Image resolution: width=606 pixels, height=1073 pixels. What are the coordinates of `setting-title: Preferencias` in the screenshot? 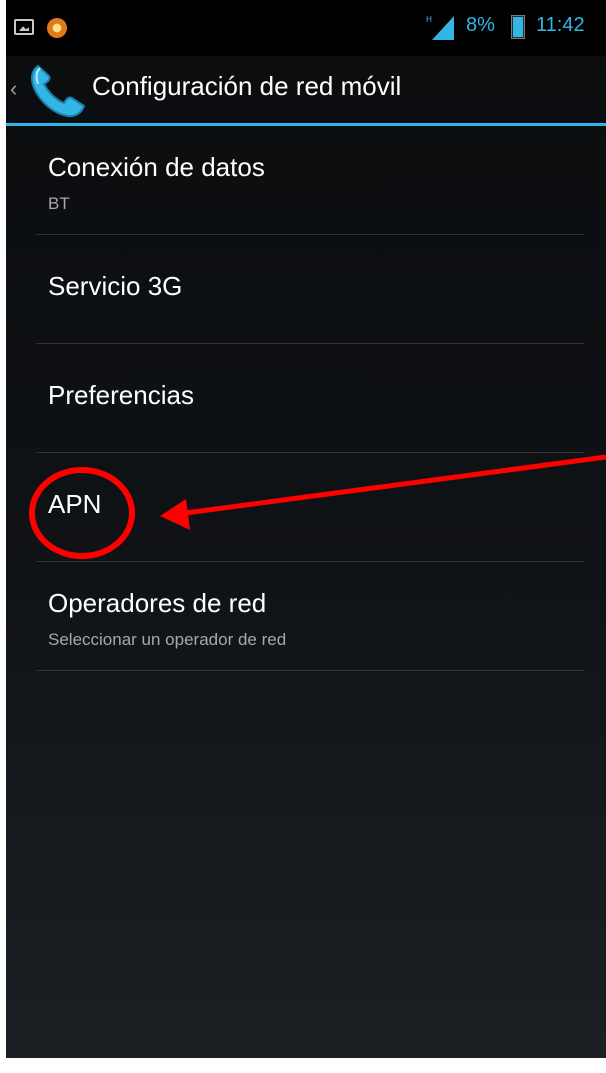 It's located at (121, 395).